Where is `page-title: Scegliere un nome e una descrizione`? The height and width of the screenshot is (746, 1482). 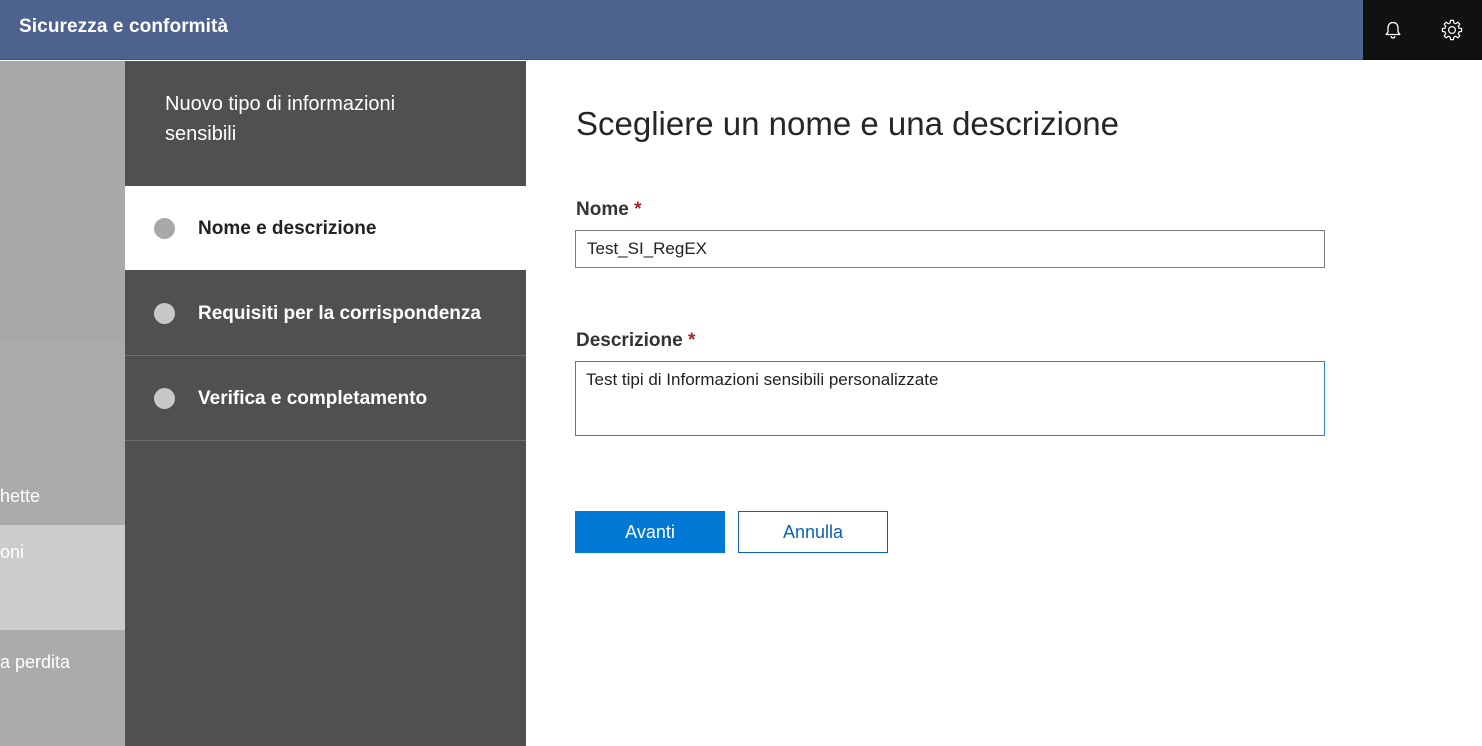
page-title: Scegliere un nome e una descrizione is located at coordinates (848, 123).